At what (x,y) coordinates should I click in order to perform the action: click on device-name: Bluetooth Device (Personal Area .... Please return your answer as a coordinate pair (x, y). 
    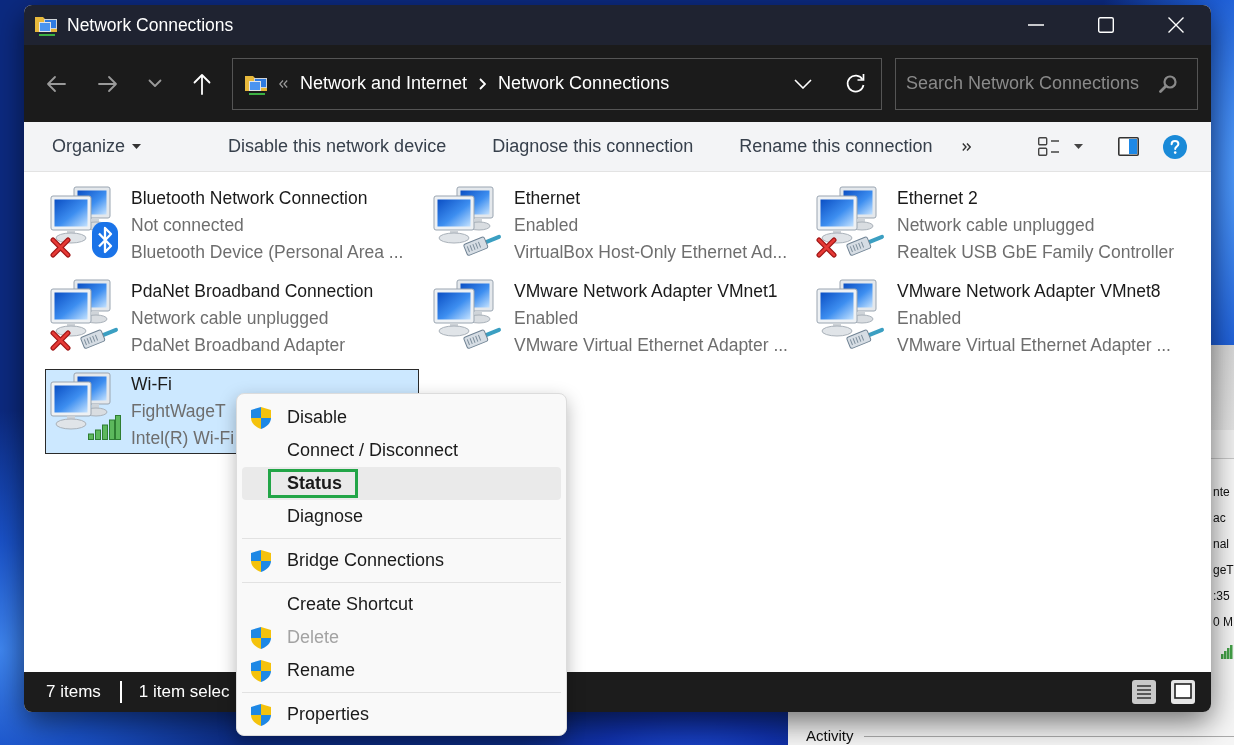
    Looking at the image, I should click on (267, 252).